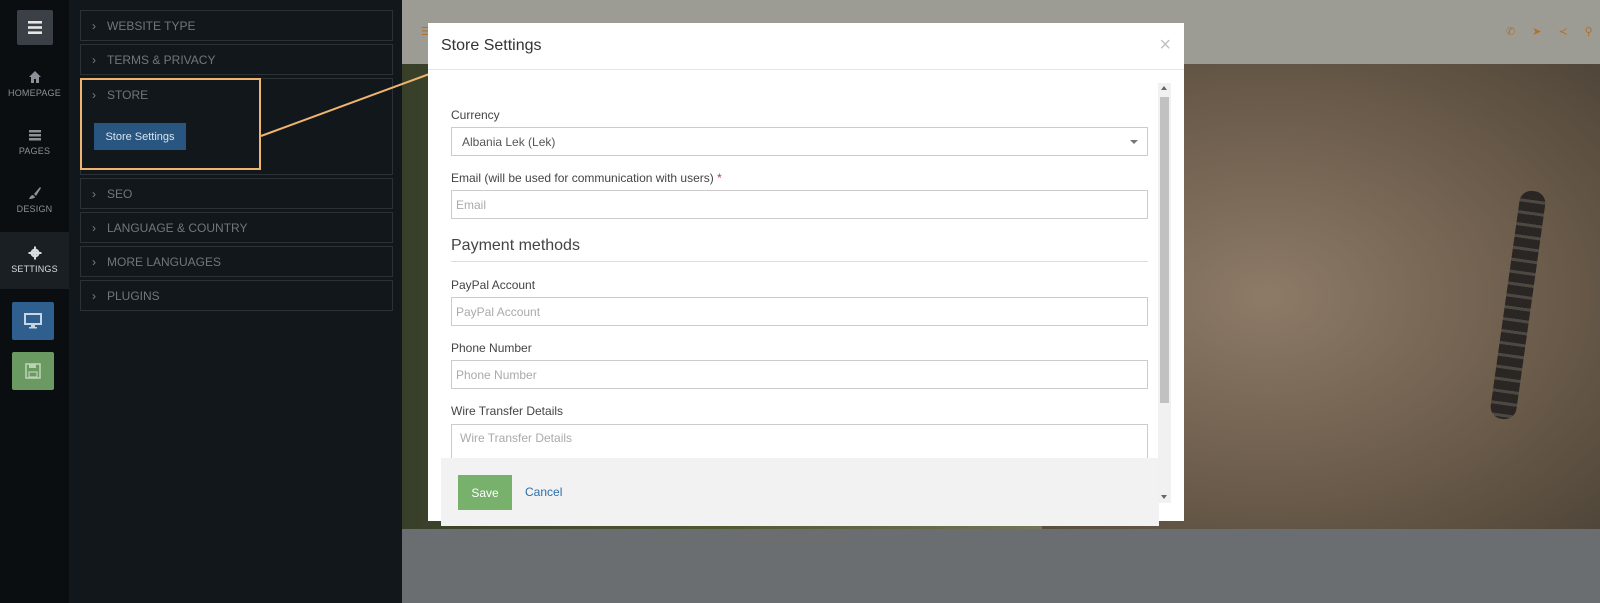 Image resolution: width=1600 pixels, height=603 pixels. I want to click on left-rail: HOMEPAGE PAGES DESIGN SETTINGS, so click(34, 301).